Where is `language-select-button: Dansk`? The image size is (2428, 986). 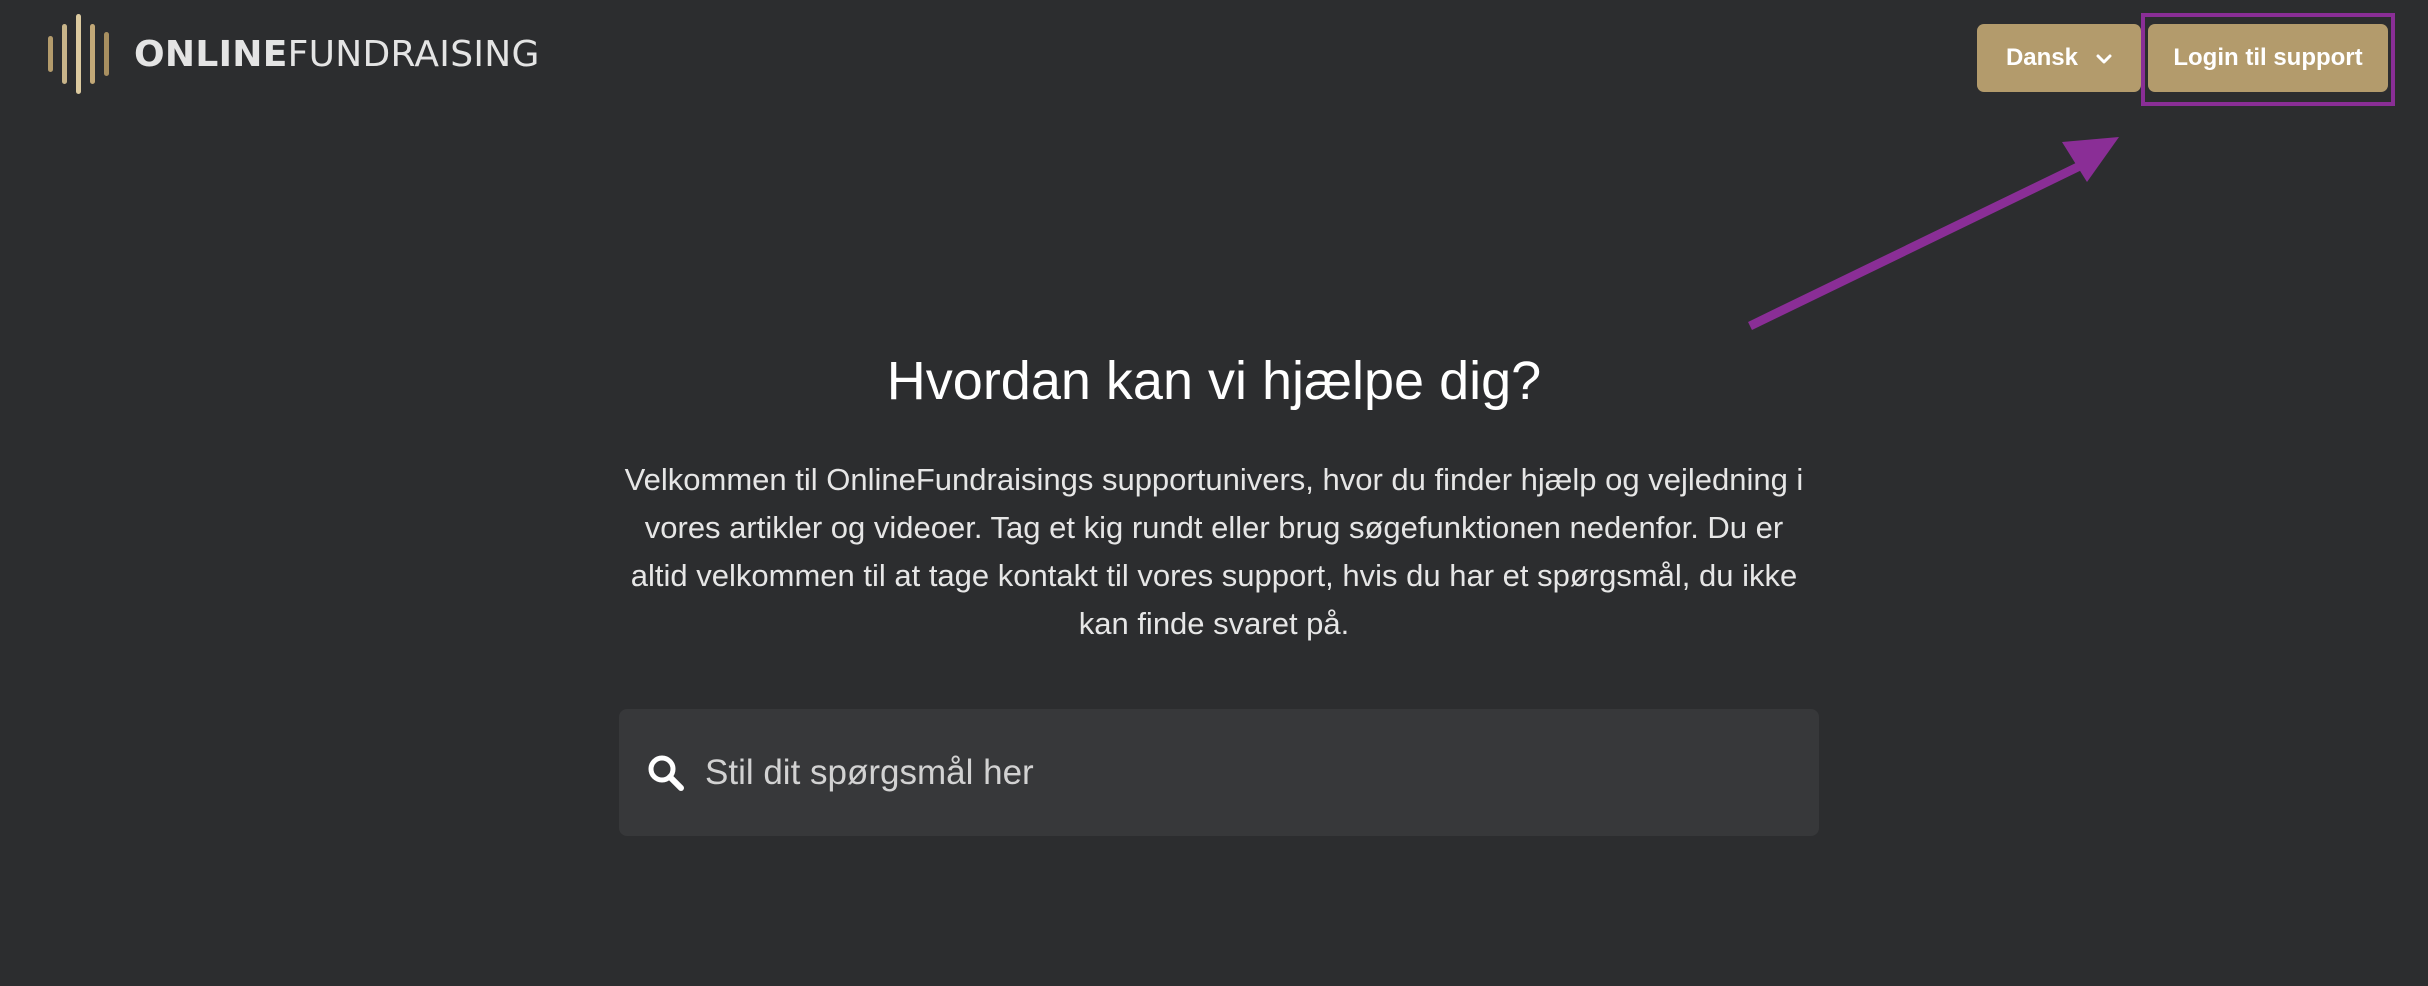 language-select-button: Dansk is located at coordinates (2059, 58).